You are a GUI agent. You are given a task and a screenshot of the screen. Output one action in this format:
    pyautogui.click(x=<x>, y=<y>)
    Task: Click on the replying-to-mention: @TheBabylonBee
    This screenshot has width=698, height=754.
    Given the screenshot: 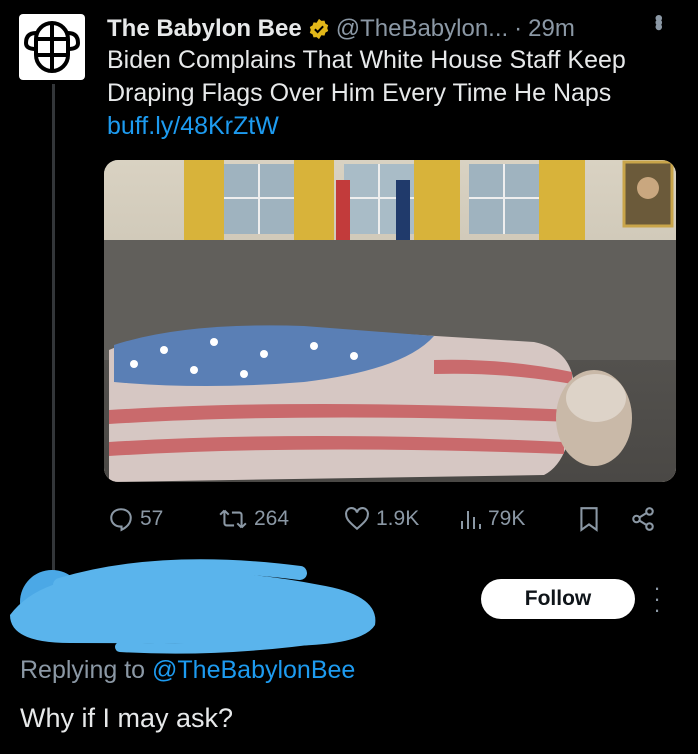 What is the action you would take?
    pyautogui.click(x=253, y=670)
    